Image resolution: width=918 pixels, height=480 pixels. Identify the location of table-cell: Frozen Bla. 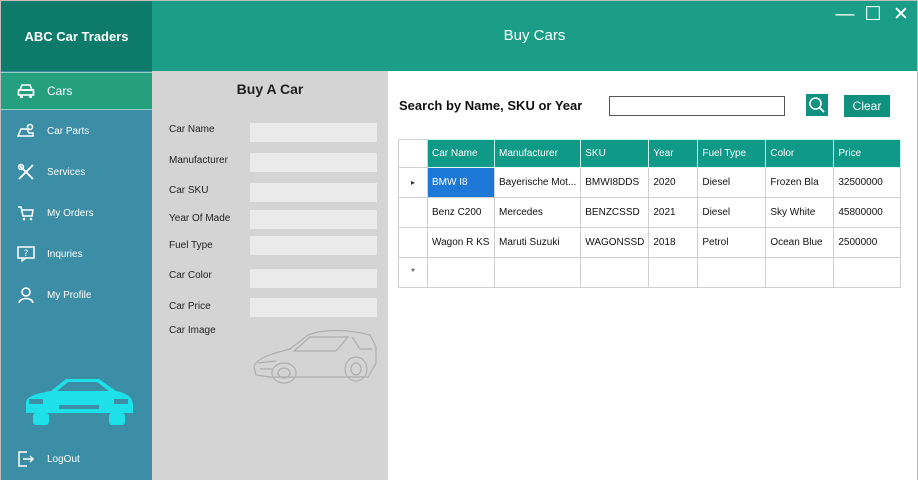
(800, 182).